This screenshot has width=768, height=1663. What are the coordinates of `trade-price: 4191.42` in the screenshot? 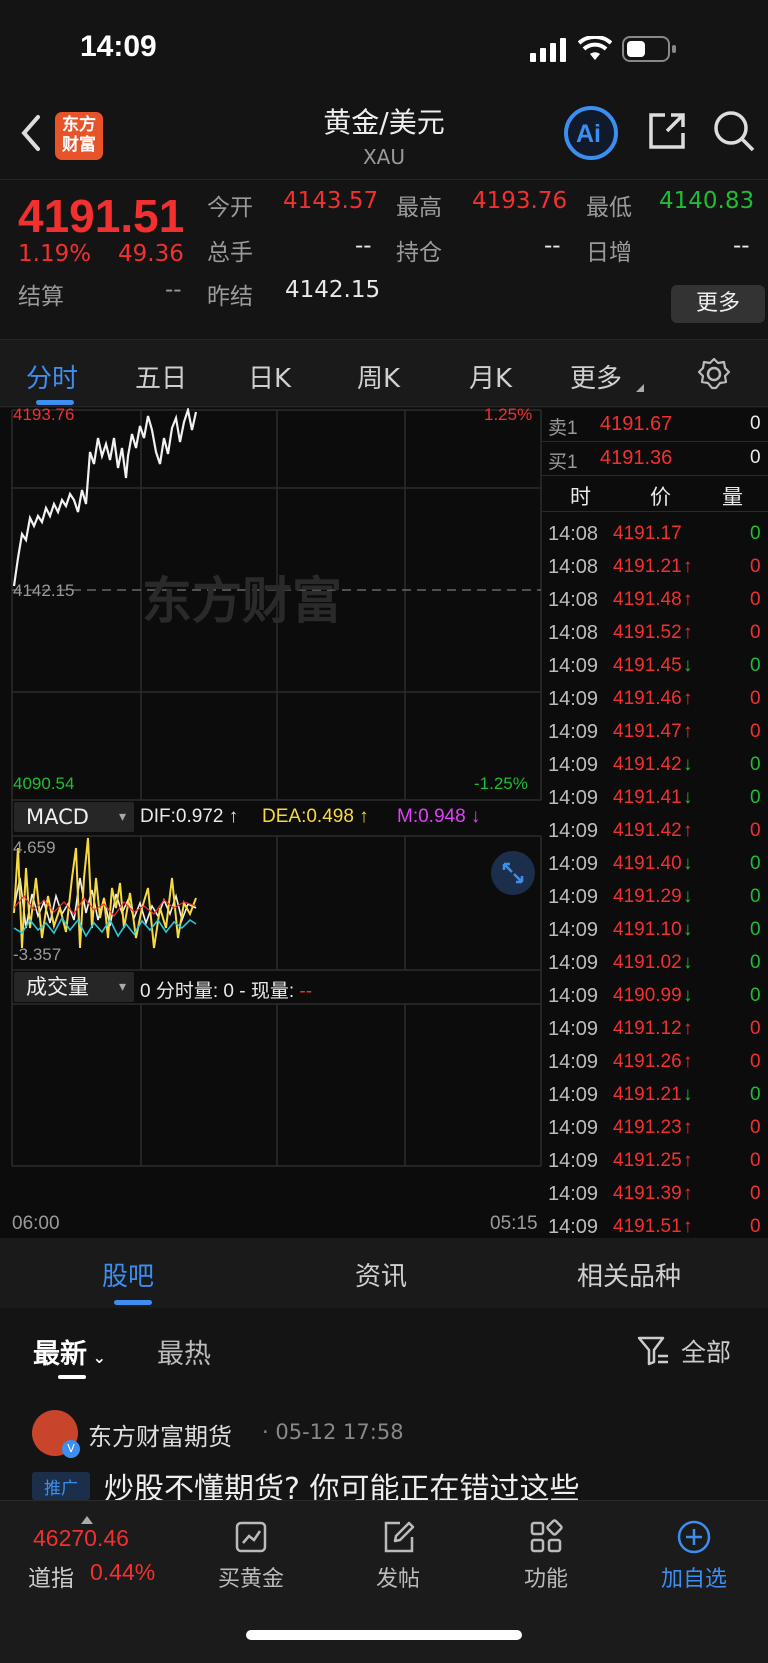 It's located at (647, 830).